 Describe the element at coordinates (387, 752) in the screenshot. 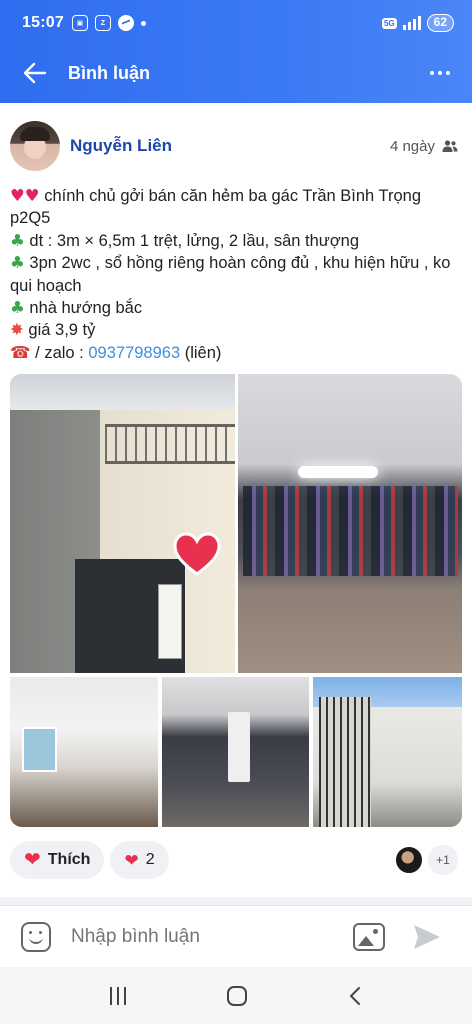

I see `alley-photo` at that location.